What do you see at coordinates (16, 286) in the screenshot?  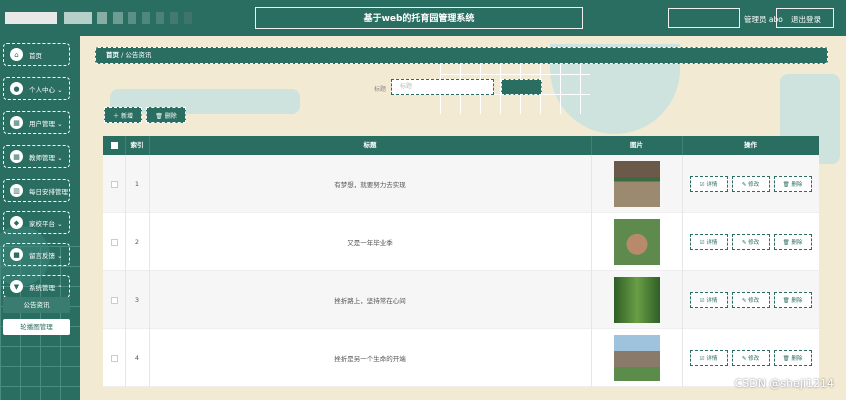 I see `shield-icon: ▼` at bounding box center [16, 286].